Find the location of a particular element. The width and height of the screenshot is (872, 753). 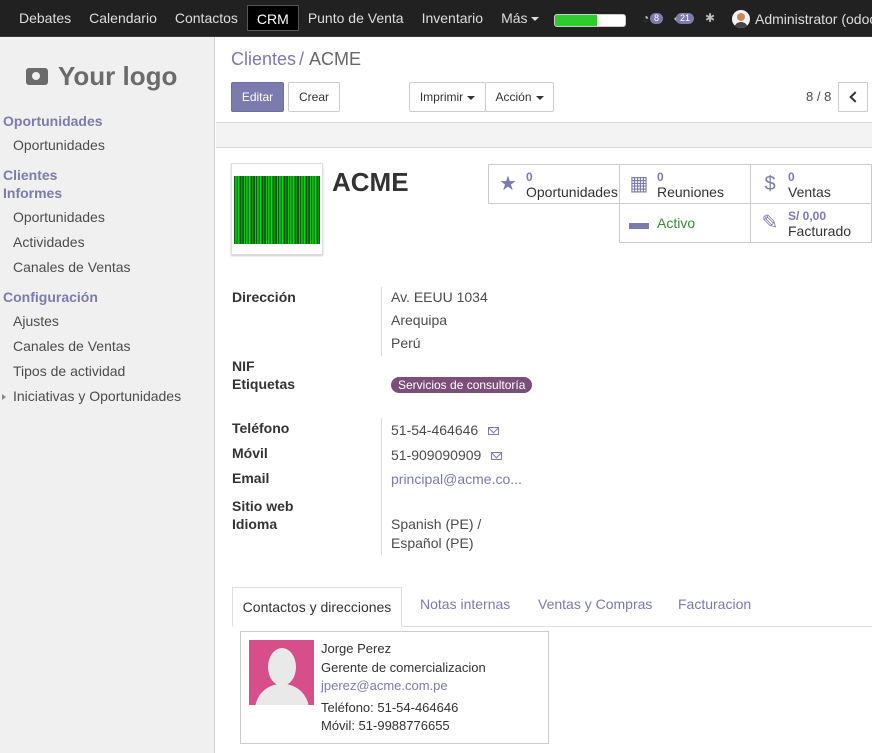

smart-label: Facturado is located at coordinates (820, 231).